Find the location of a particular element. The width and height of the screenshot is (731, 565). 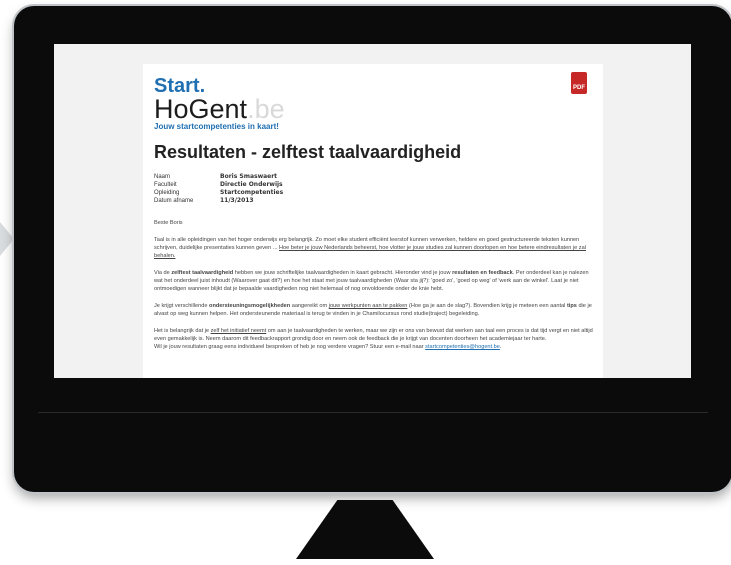

info-row-name: Naam Boris Smaswaert is located at coordinates (216, 176).